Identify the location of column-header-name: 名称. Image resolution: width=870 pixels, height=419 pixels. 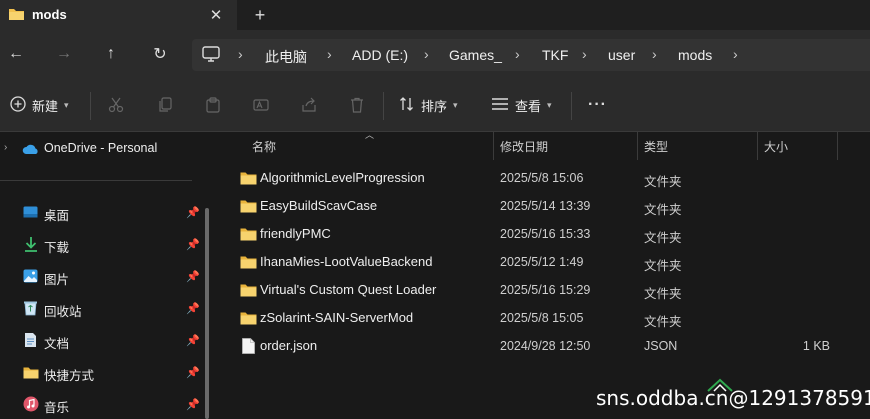
(372, 146).